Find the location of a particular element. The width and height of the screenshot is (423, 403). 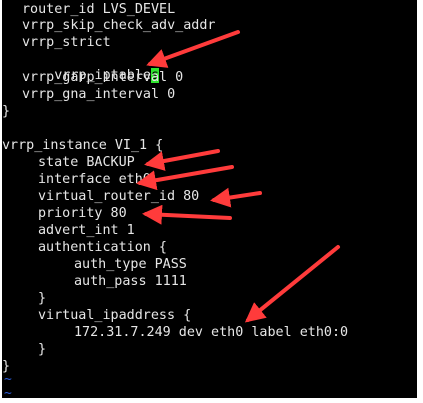

config-brace-close-auth: } is located at coordinates (42, 298).